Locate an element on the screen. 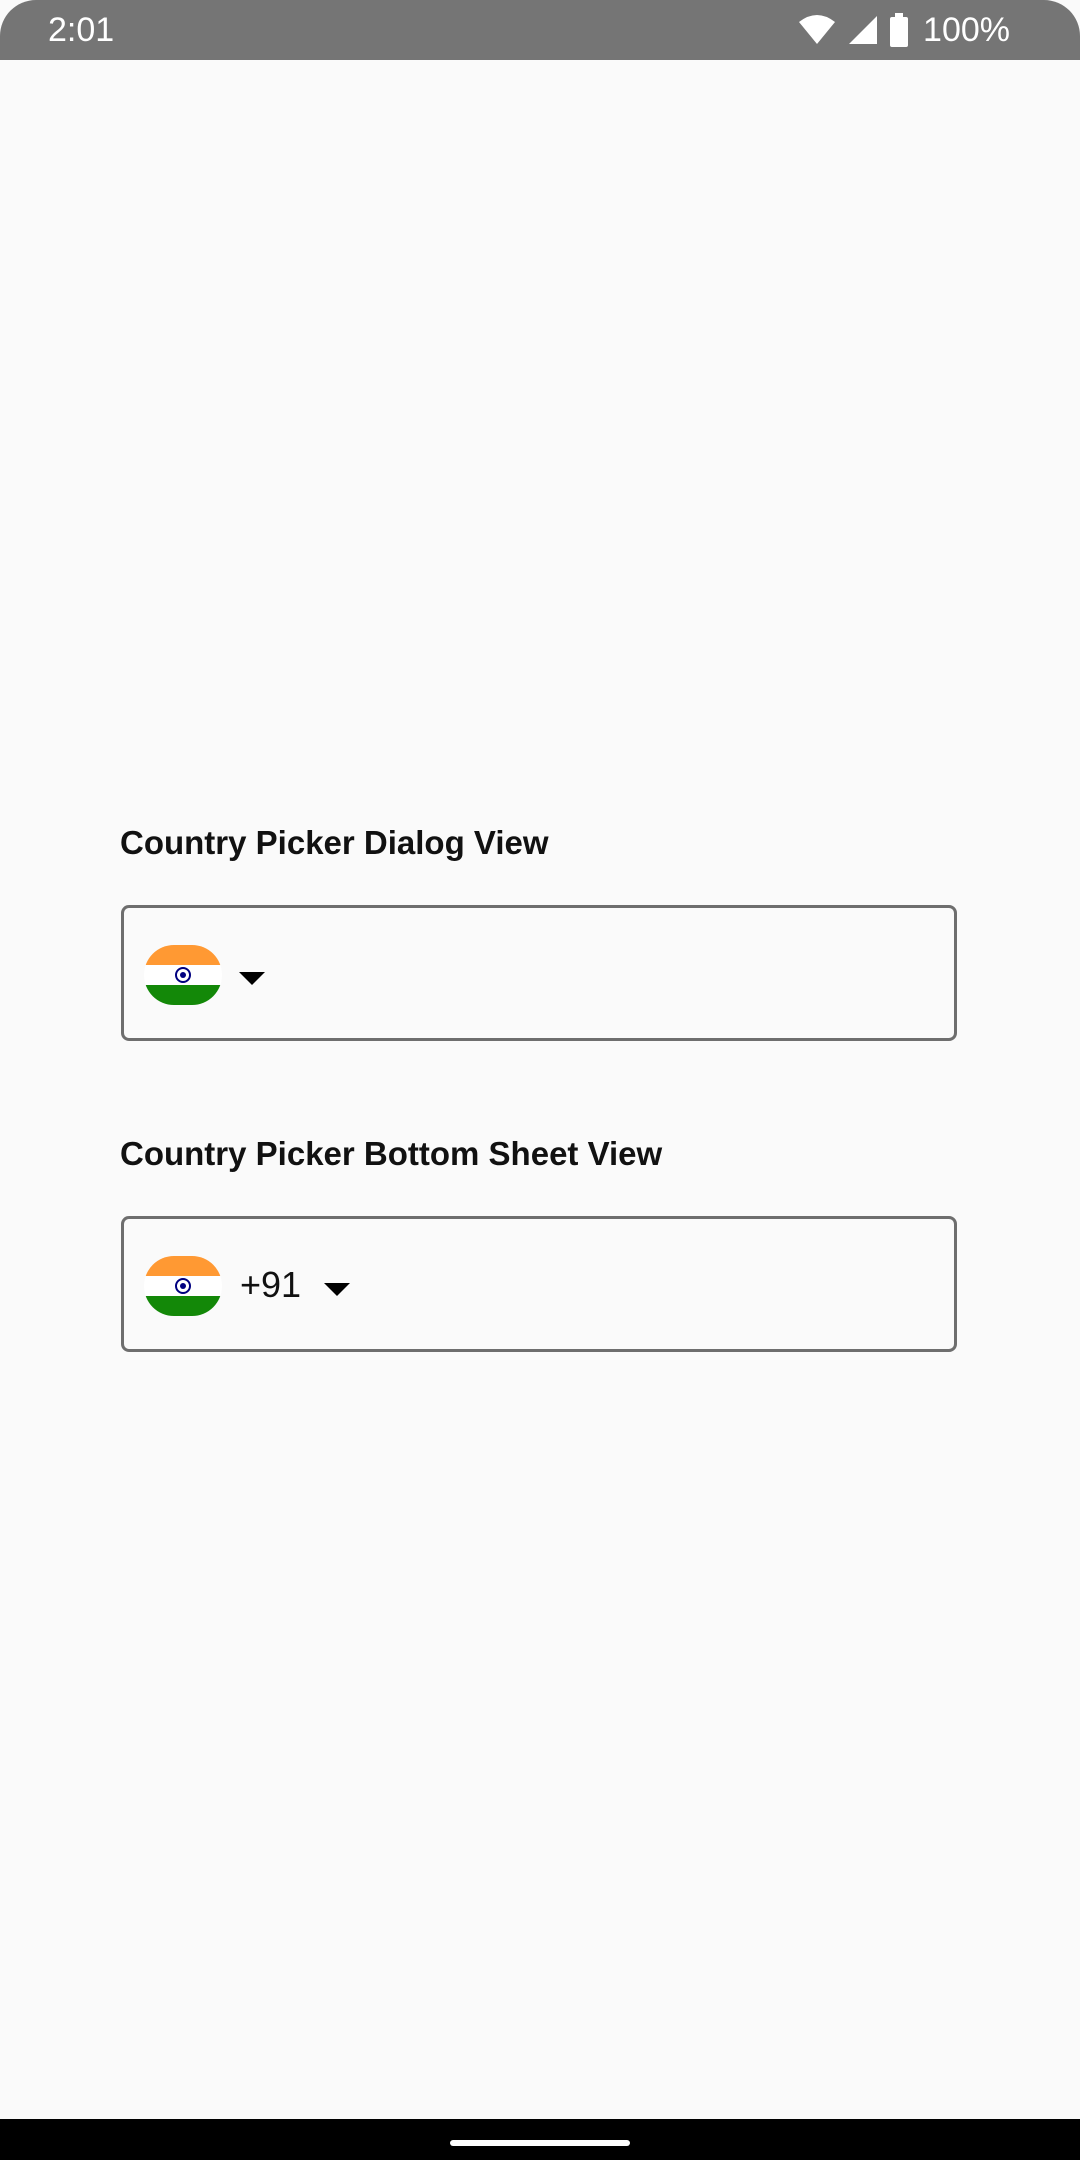  home-indicator is located at coordinates (540, 2143).